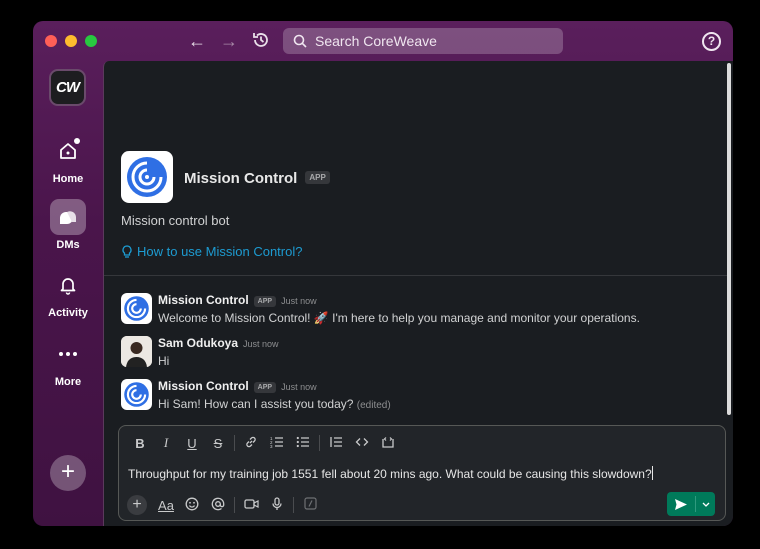  What do you see at coordinates (91, 41) in the screenshot?
I see `maximize-window-button` at bounding box center [91, 41].